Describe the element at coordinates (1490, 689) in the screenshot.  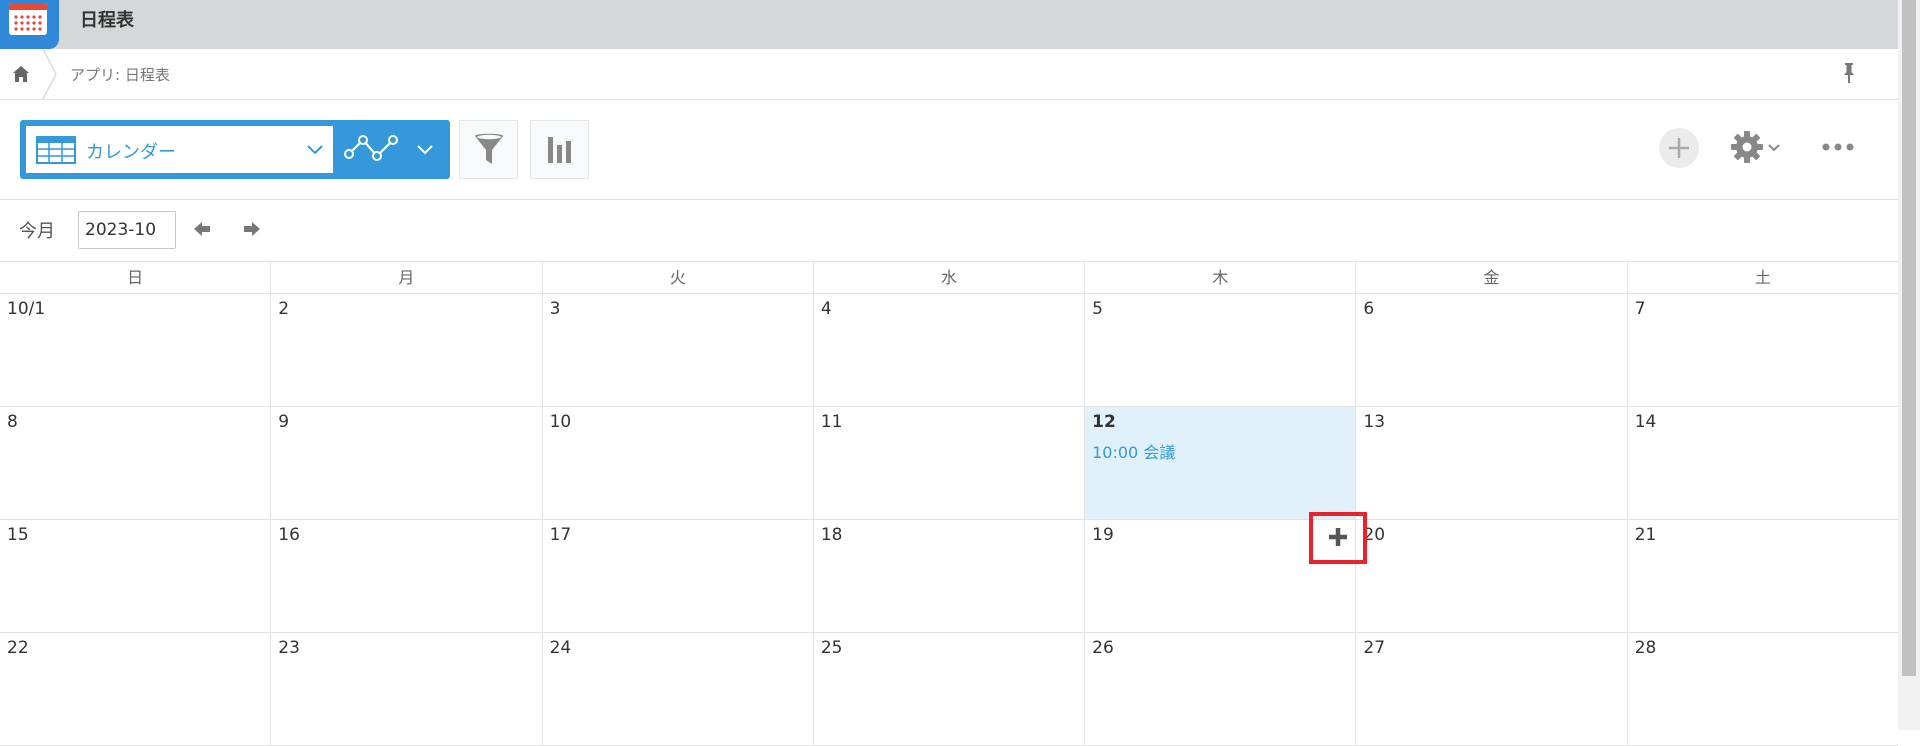
I see `calendar-day: 27` at that location.